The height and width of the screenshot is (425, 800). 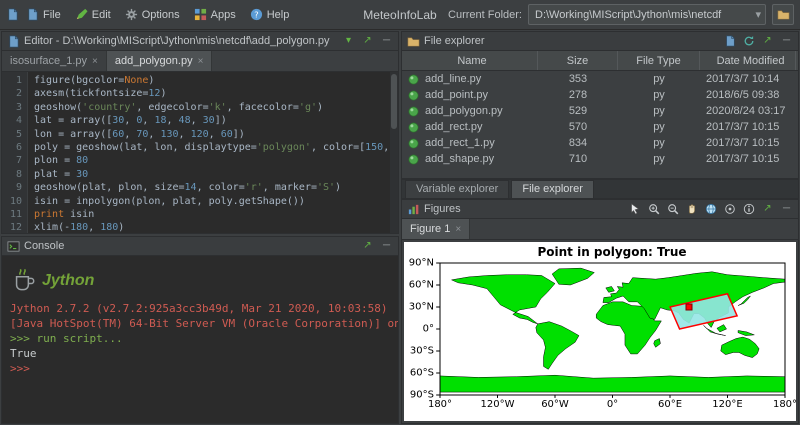 I want to click on chevron-down-icon: ▾, so click(x=758, y=14).